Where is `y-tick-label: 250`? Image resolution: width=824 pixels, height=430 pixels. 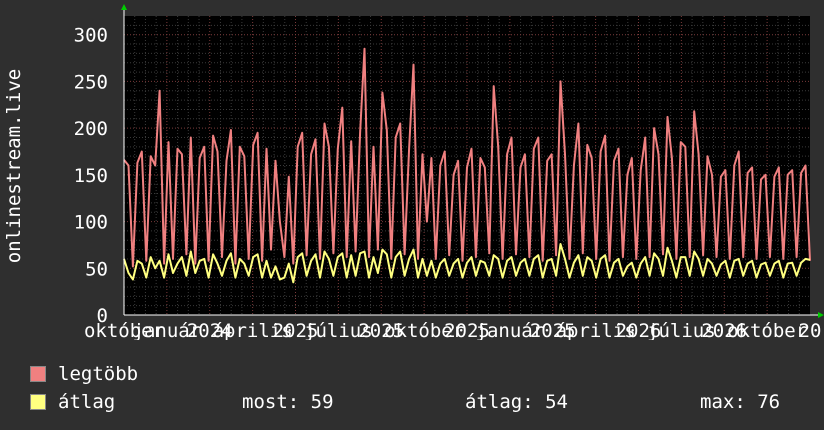 y-tick-label: 250 is located at coordinates (91, 82).